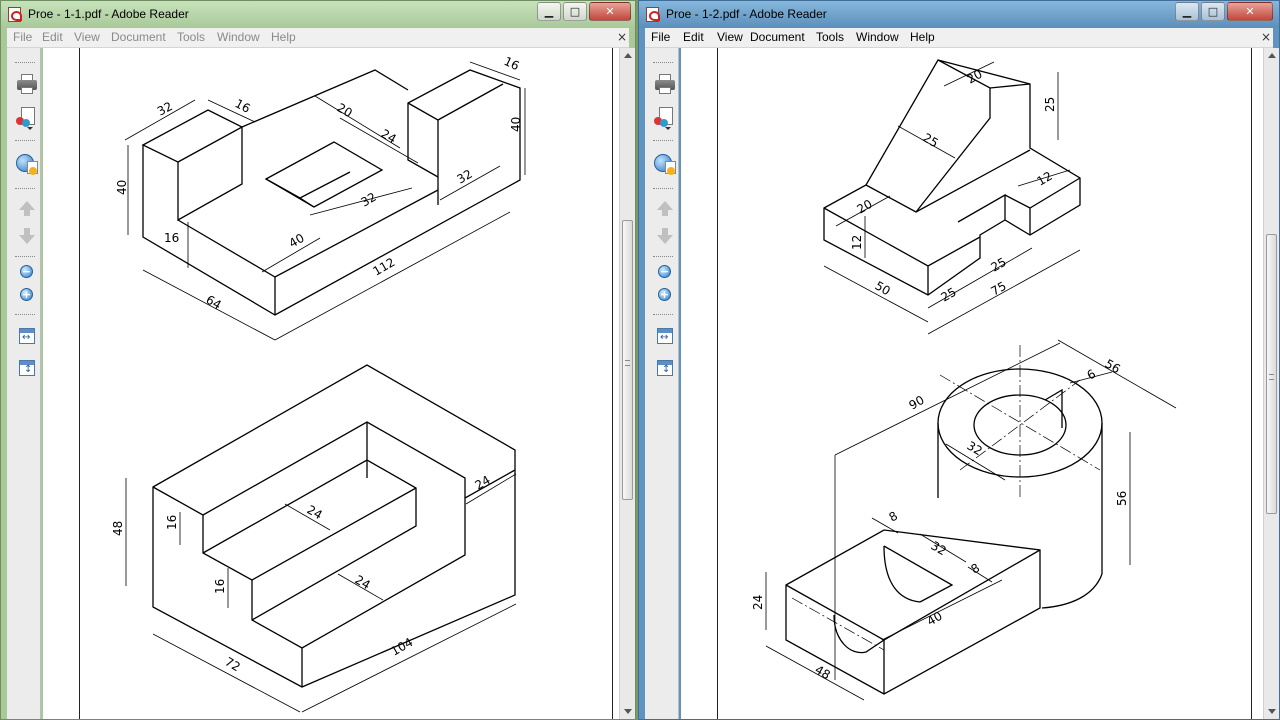 Image resolution: width=1280 pixels, height=720 pixels. Describe the element at coordinates (108, 14) in the screenshot. I see `left-window-title: Proe - 1-1.pdf - Adobe Reader` at that location.